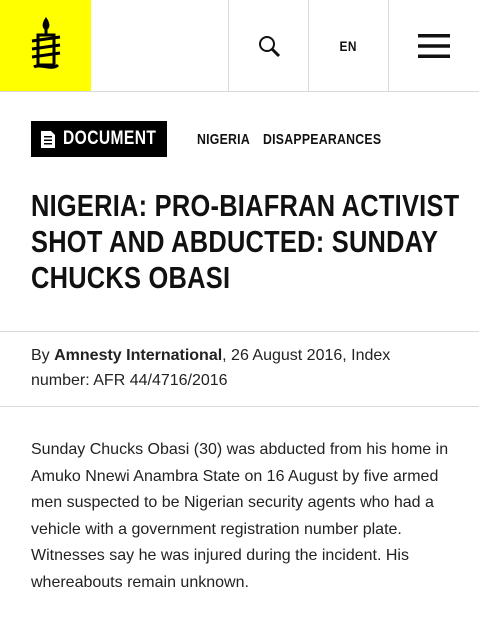  What do you see at coordinates (138, 355) in the screenshot?
I see `author-link: Amnesty International` at bounding box center [138, 355].